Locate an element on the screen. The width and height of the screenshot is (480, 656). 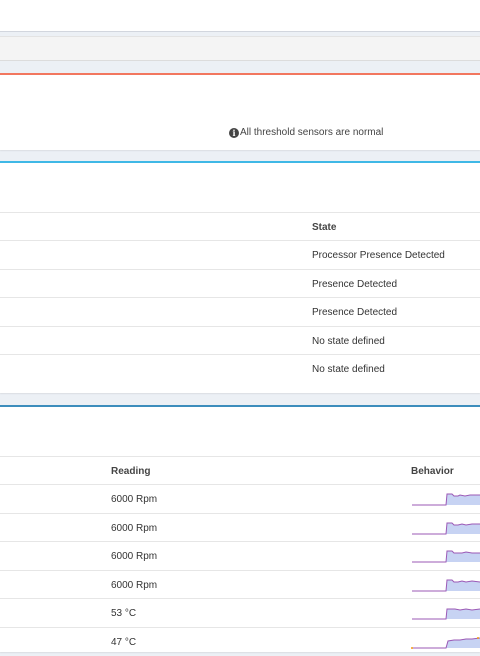
threshold-sensors-panel: i All threshold sensors are normal is located at coordinates (240, 111).